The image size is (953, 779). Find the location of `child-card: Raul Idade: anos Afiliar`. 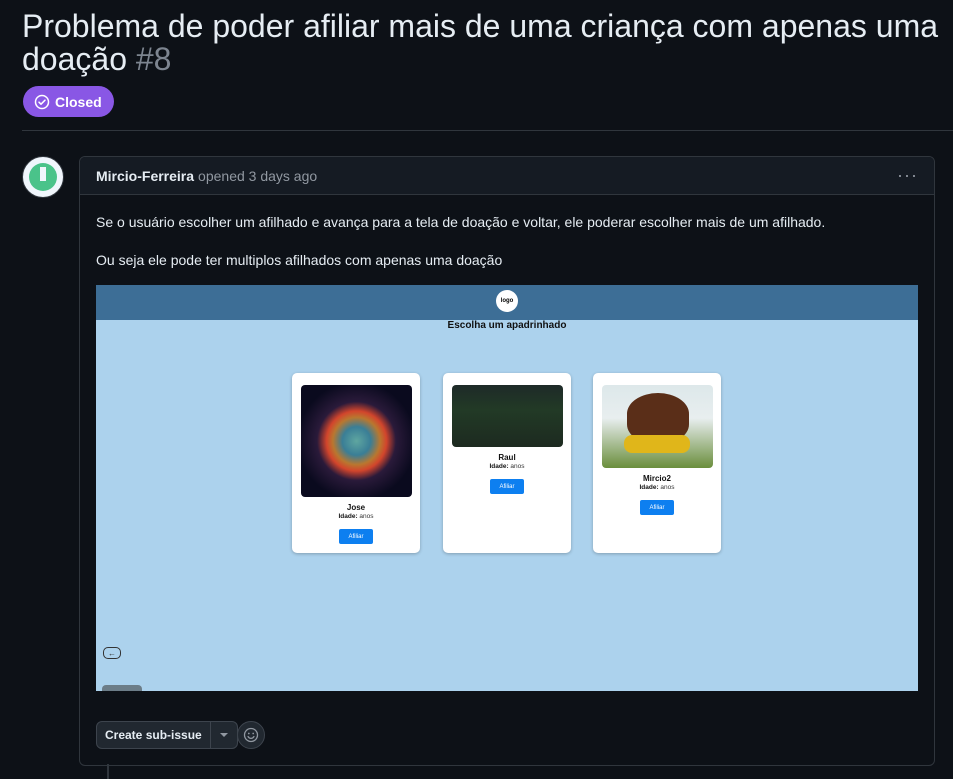

child-card: Raul Idade: anos Afiliar is located at coordinates (507, 463).